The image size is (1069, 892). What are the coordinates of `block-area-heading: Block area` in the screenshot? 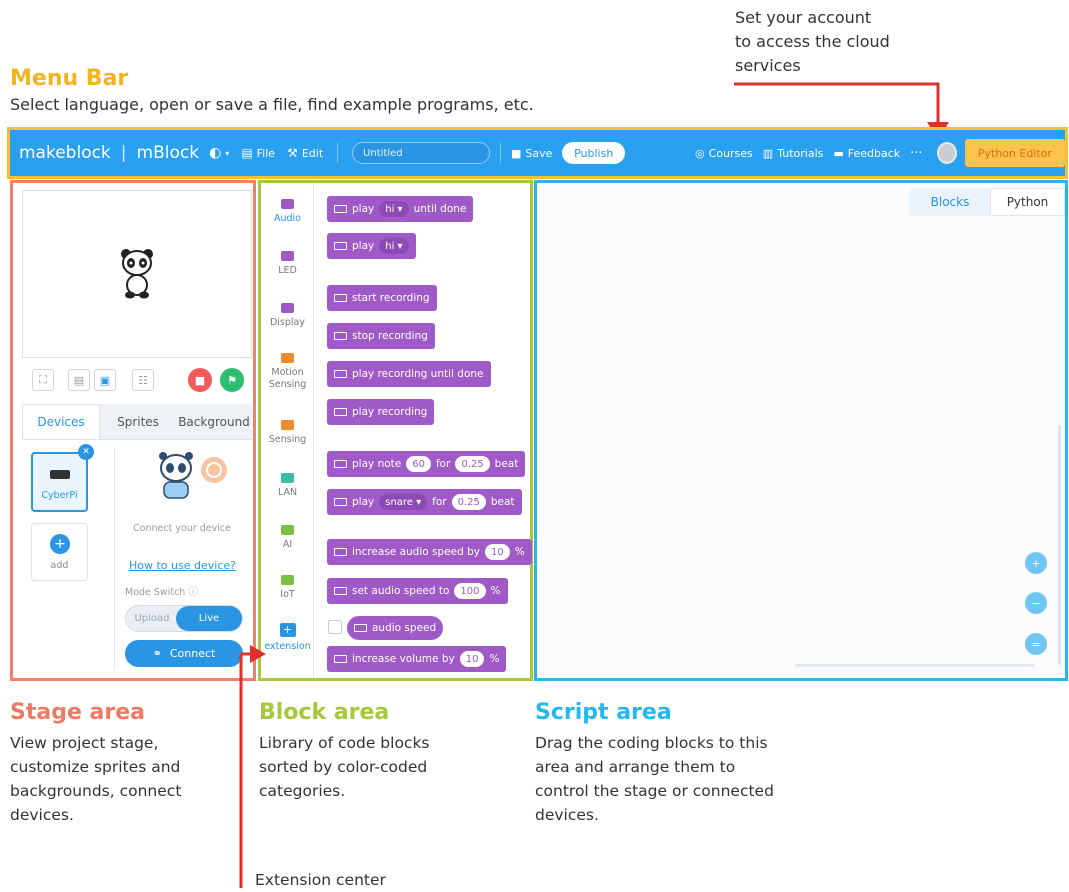 It's located at (324, 712).